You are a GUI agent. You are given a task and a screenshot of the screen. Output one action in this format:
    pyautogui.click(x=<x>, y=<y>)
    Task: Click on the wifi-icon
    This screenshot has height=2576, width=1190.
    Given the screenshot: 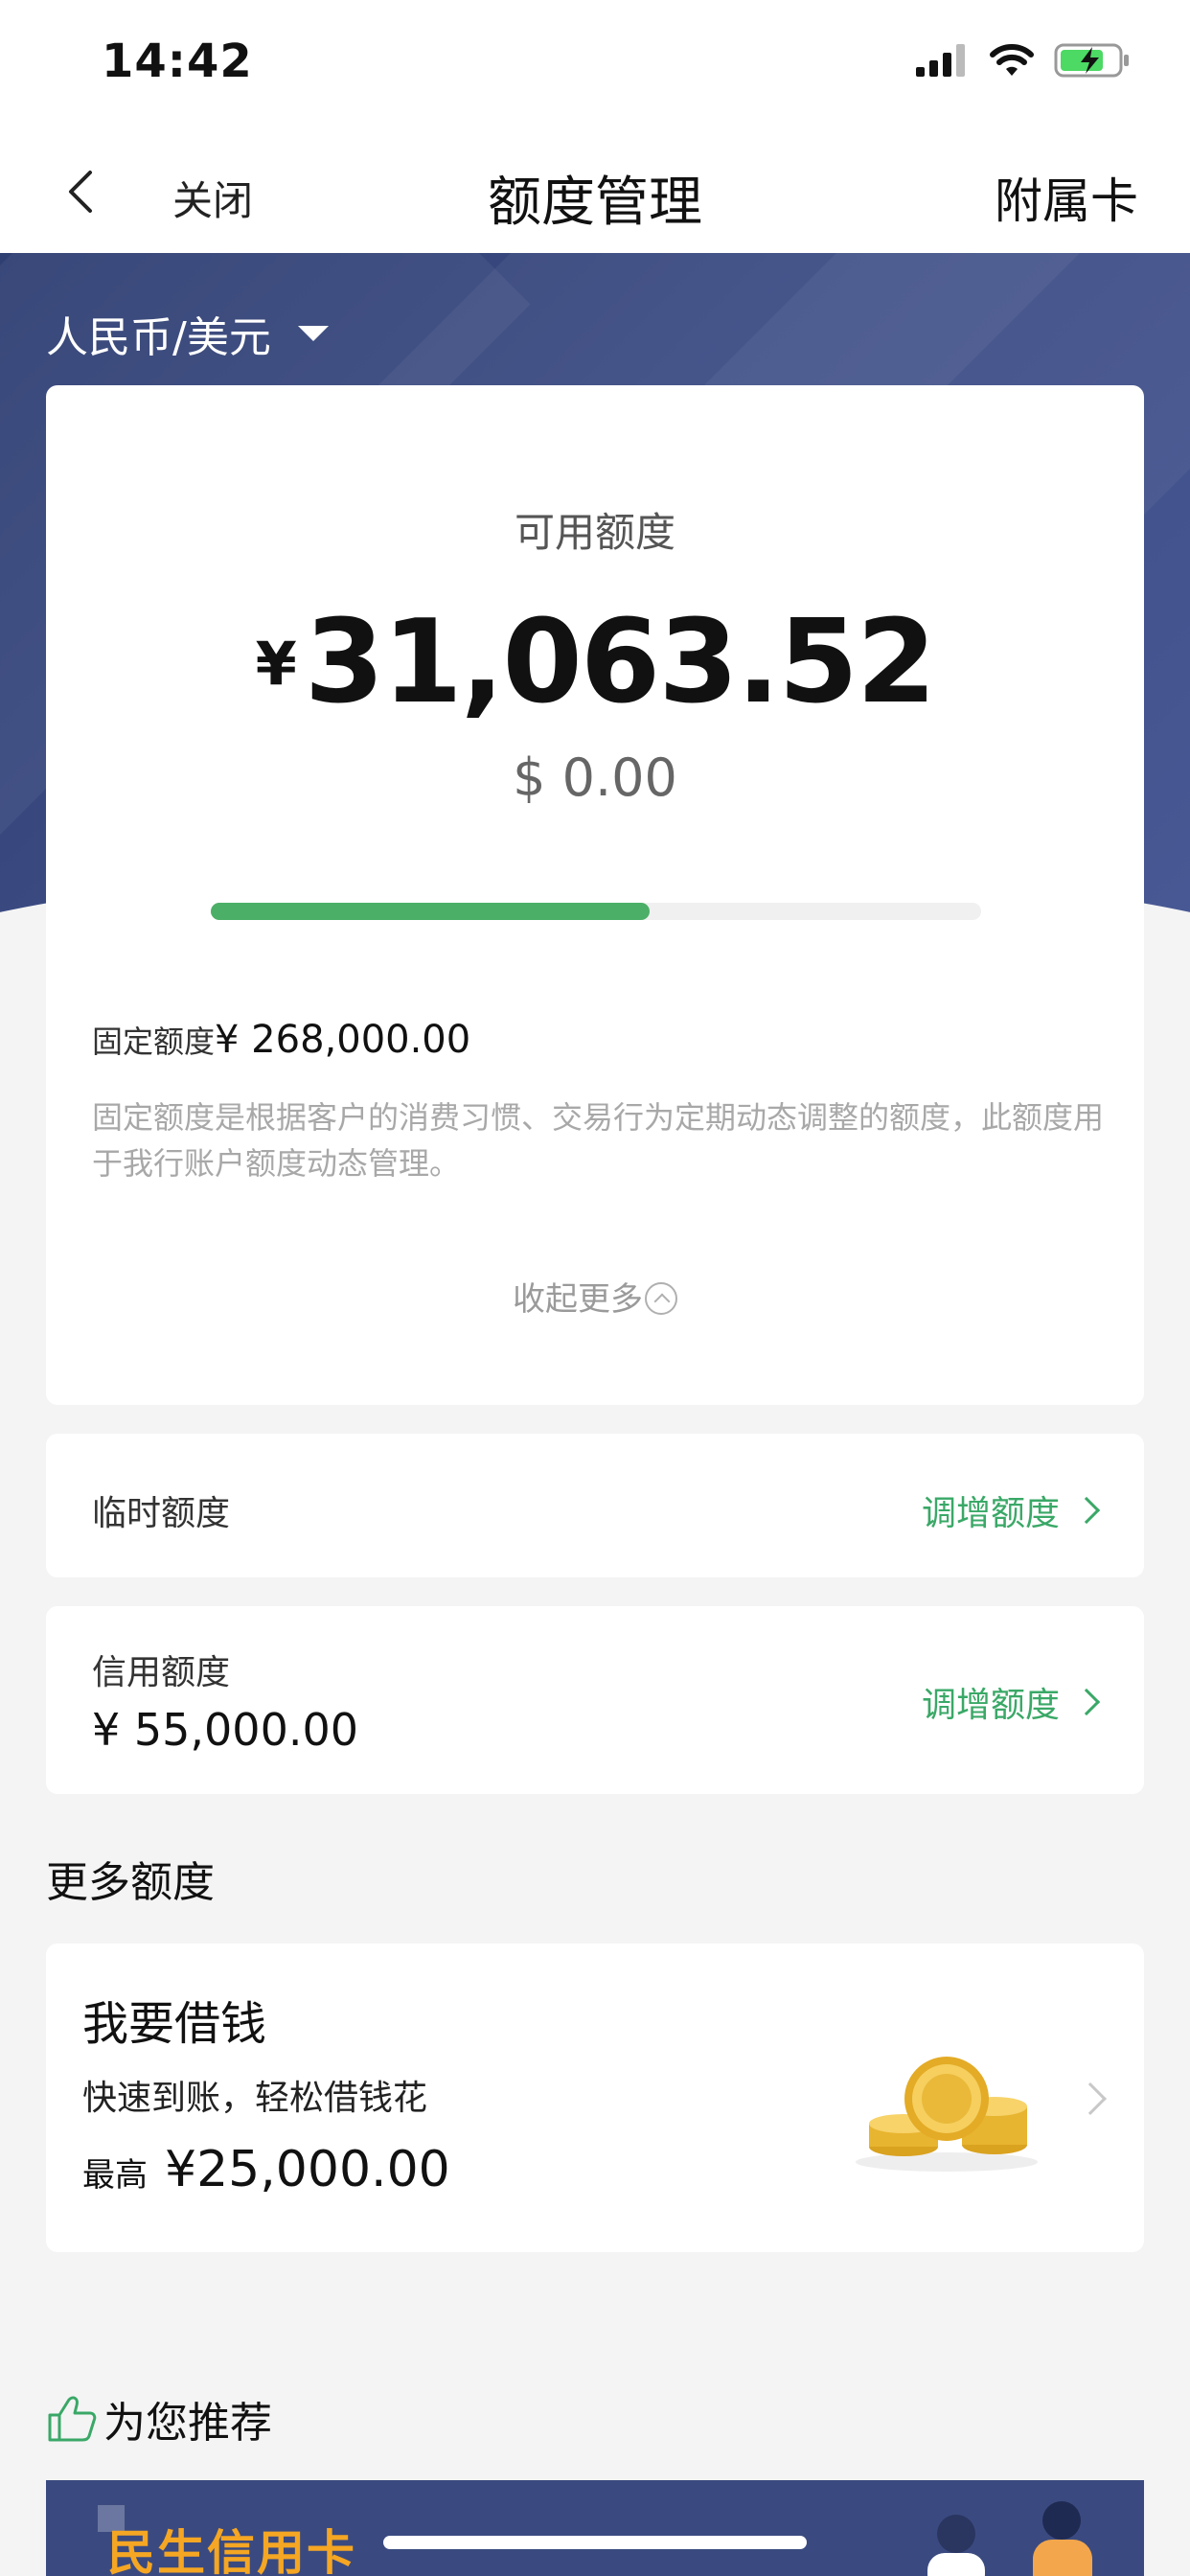 What is the action you would take?
    pyautogui.click(x=1012, y=60)
    